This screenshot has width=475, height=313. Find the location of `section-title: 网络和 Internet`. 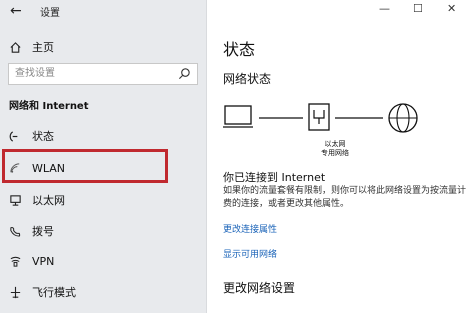

section-title: 网络和 Internet is located at coordinates (49, 106).